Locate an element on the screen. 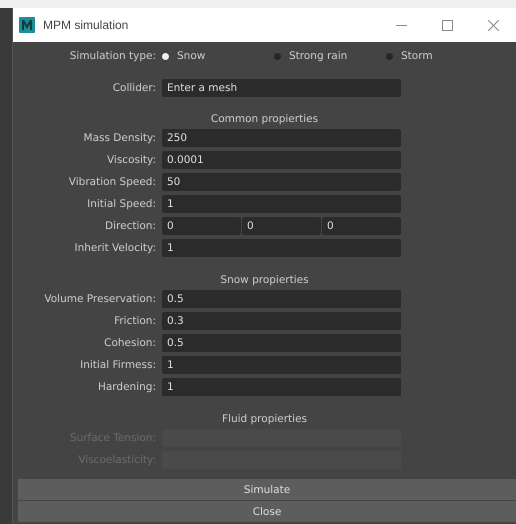 Image resolution: width=516 pixels, height=524 pixels. input-field: 50 is located at coordinates (281, 182).